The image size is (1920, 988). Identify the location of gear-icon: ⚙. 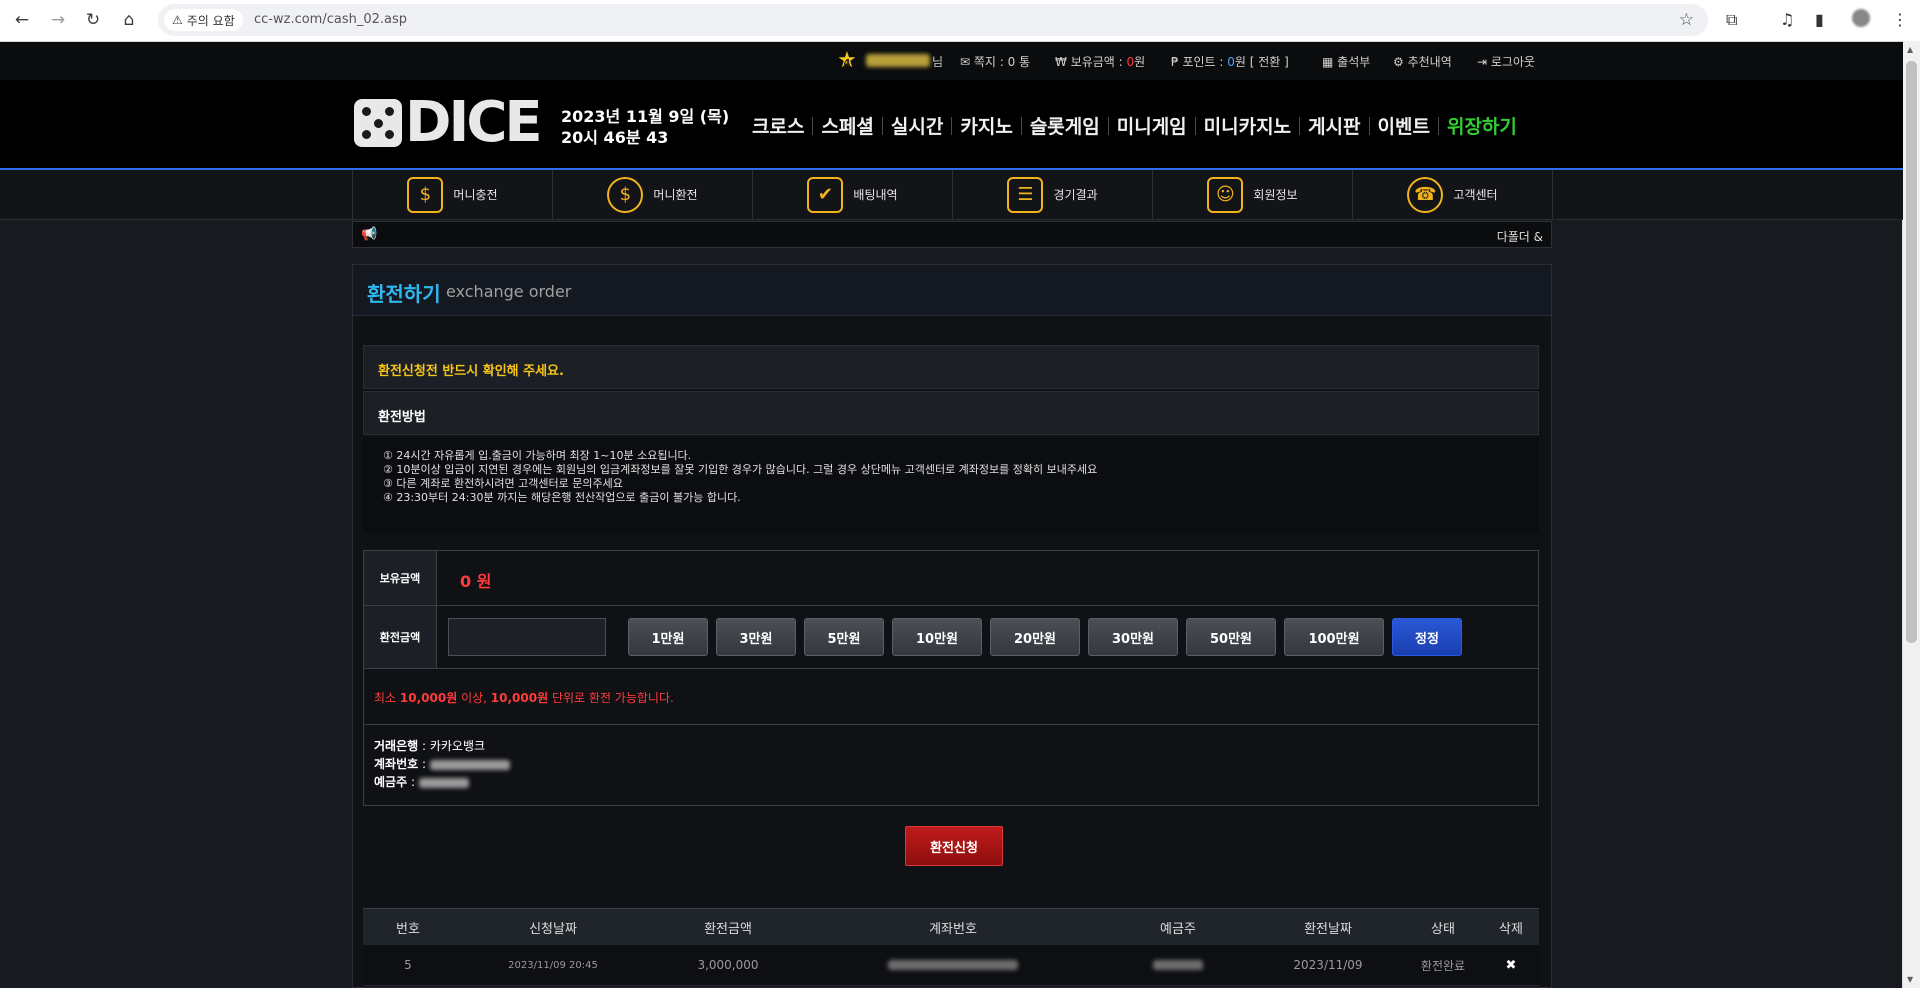
(1400, 62).